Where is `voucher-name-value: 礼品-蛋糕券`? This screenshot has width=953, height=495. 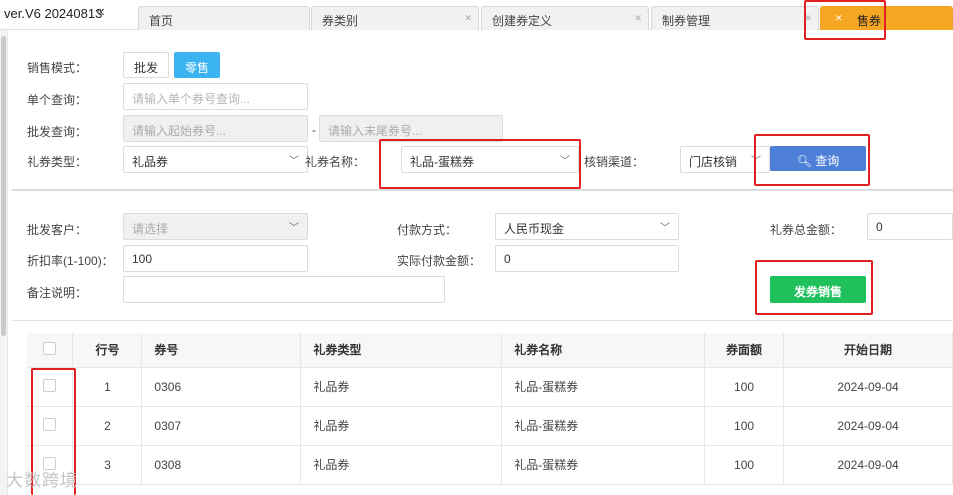 voucher-name-value: 礼品-蛋糕券 is located at coordinates (442, 162).